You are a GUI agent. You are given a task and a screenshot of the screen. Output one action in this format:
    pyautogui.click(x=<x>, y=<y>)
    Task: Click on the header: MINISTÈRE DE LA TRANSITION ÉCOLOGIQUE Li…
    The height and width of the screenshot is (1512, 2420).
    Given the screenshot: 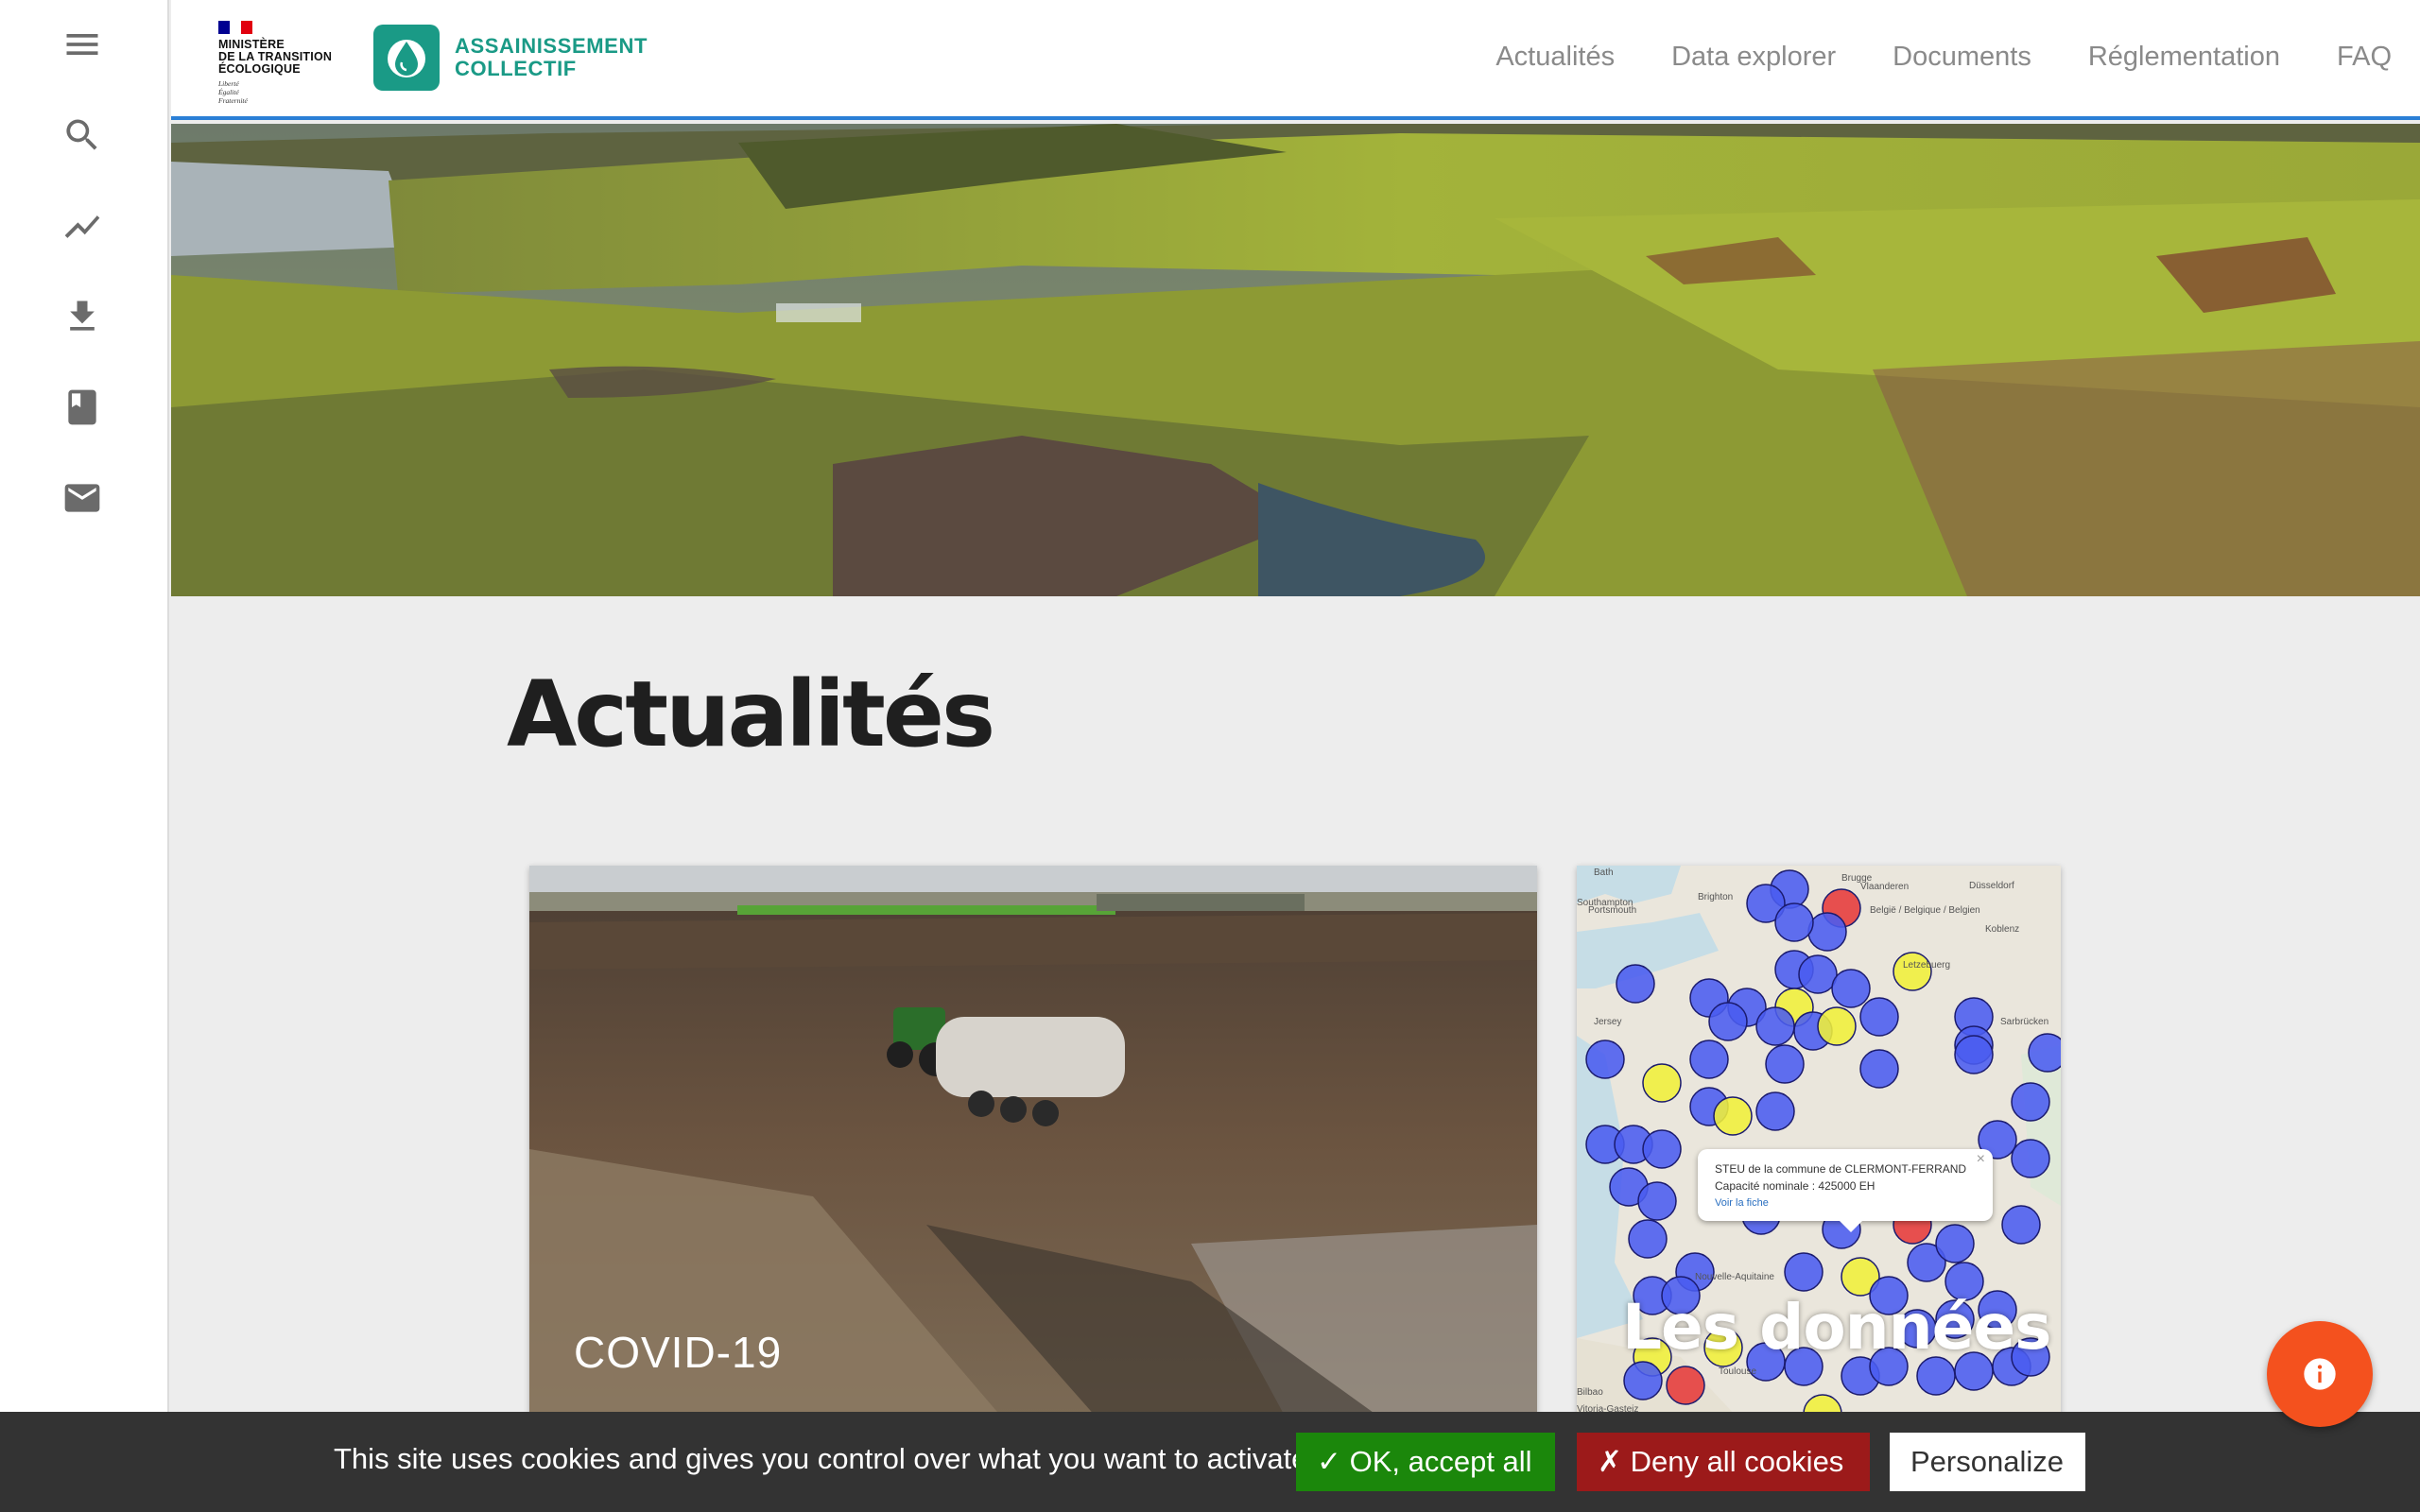 What is the action you would take?
    pyautogui.click(x=1295, y=60)
    